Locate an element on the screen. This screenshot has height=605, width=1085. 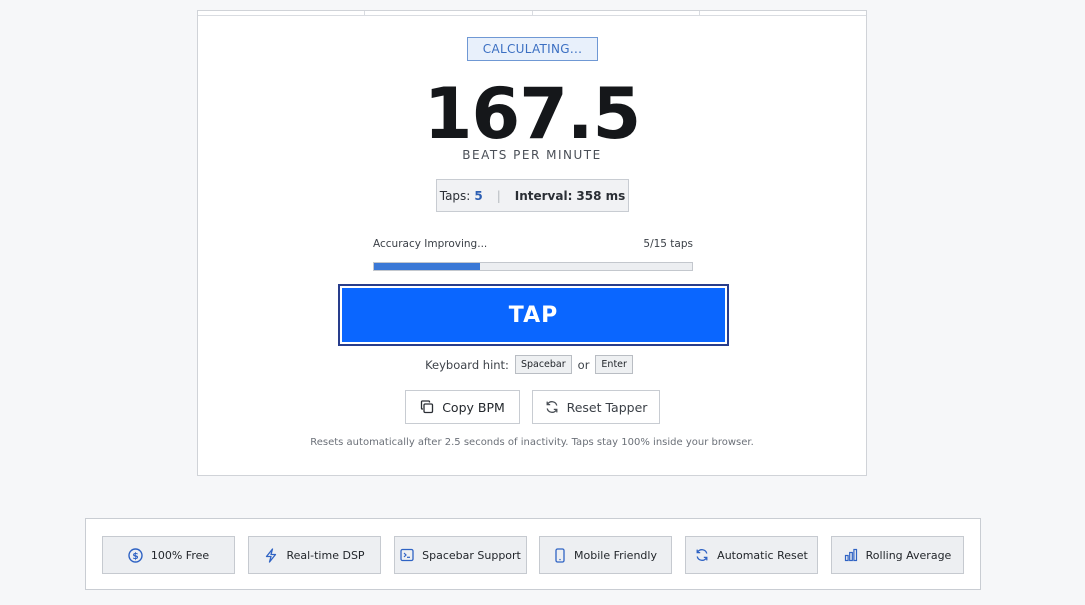
dollar-icon: $ is located at coordinates (135, 555).